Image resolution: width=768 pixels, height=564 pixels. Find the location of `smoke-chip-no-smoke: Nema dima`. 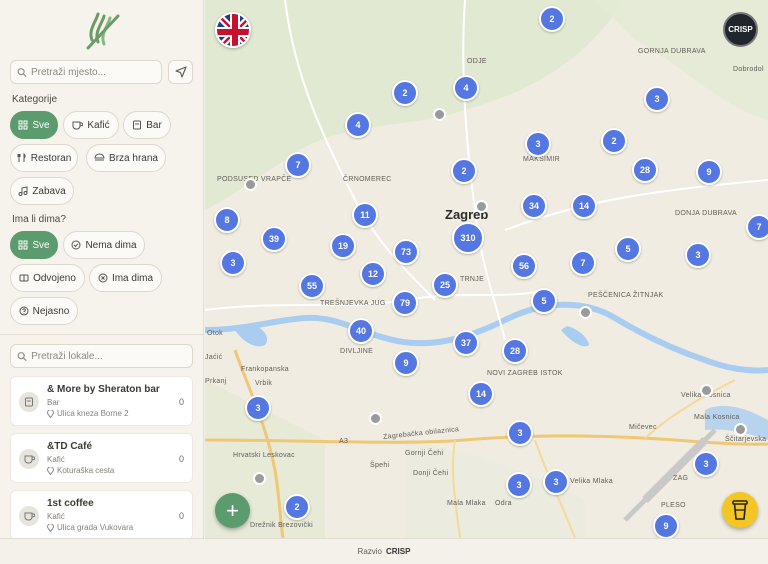

smoke-chip-no-smoke: Nema dima is located at coordinates (104, 245).